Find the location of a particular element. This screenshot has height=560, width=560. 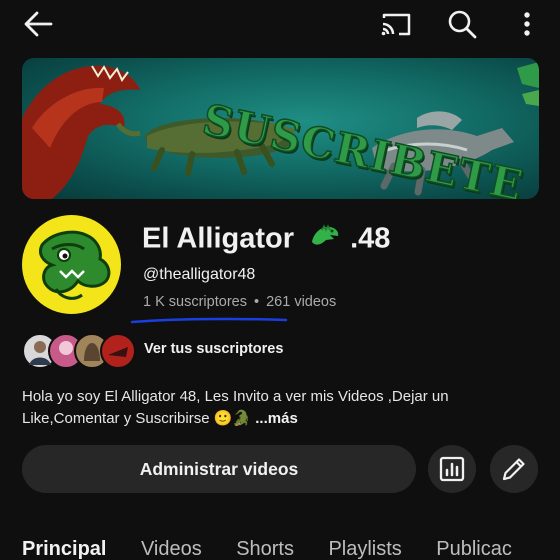

tab-principal: Principal is located at coordinates (64, 549).